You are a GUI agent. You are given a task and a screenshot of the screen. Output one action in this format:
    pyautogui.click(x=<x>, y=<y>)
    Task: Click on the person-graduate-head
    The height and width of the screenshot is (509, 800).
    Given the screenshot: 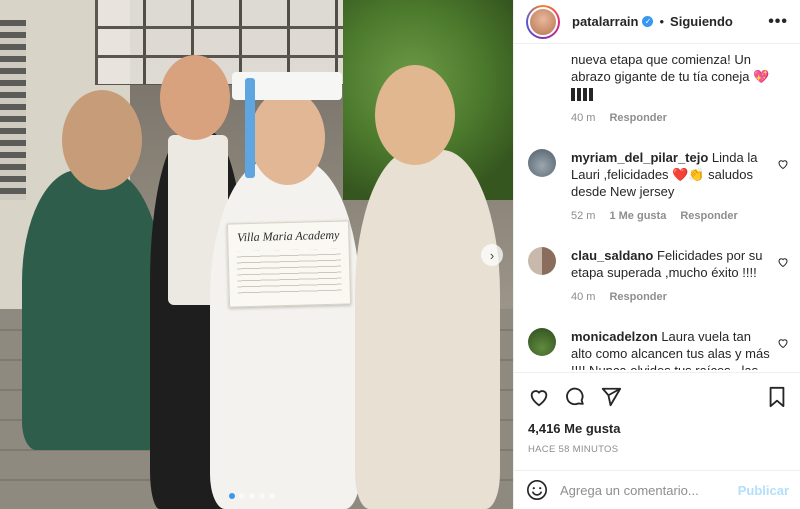 What is the action you would take?
    pyautogui.click(x=287, y=137)
    